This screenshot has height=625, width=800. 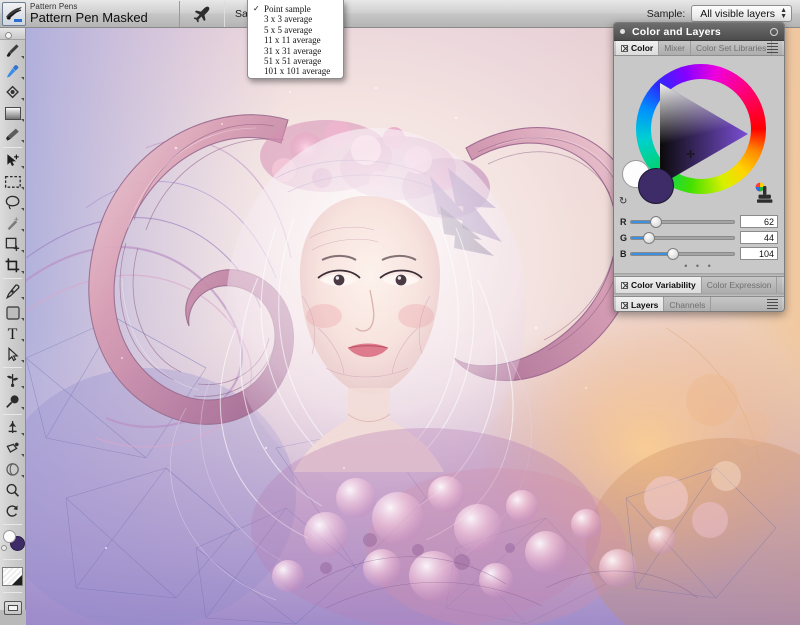 I want to click on toolbox-grip, so click(x=12, y=34).